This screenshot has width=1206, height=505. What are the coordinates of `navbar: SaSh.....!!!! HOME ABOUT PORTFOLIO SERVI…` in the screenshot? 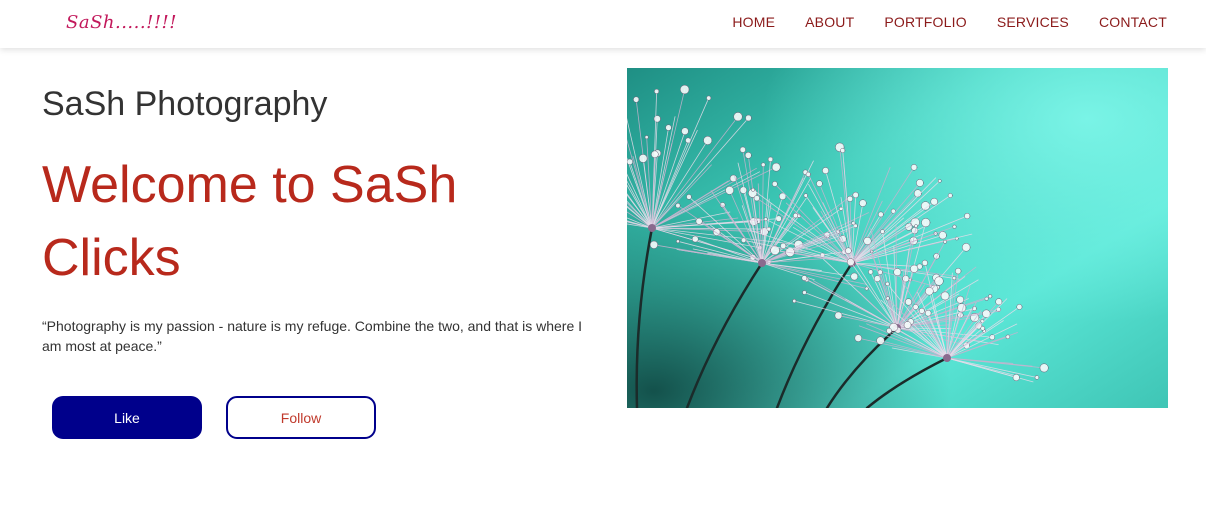 It's located at (603, 24).